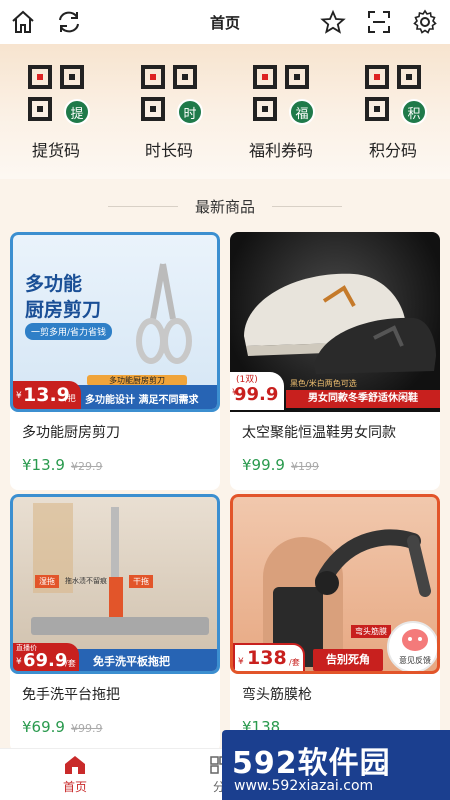 The height and width of the screenshot is (800, 450). I want to click on code-label: 积分码, so click(392, 150).